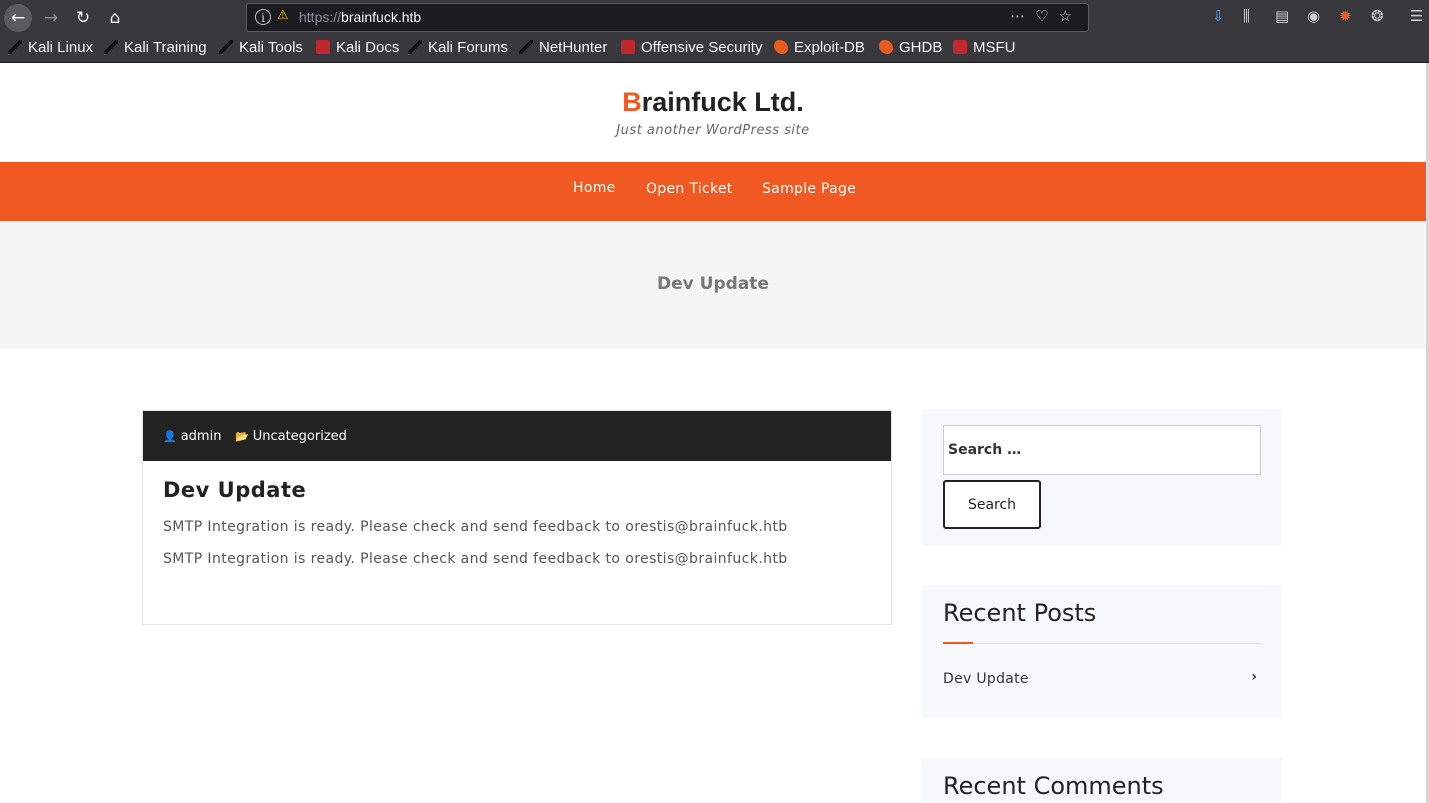 The width and height of the screenshot is (1429, 803). What do you see at coordinates (1022, 16) in the screenshot?
I see `more-actions-icon: ⋯` at bounding box center [1022, 16].